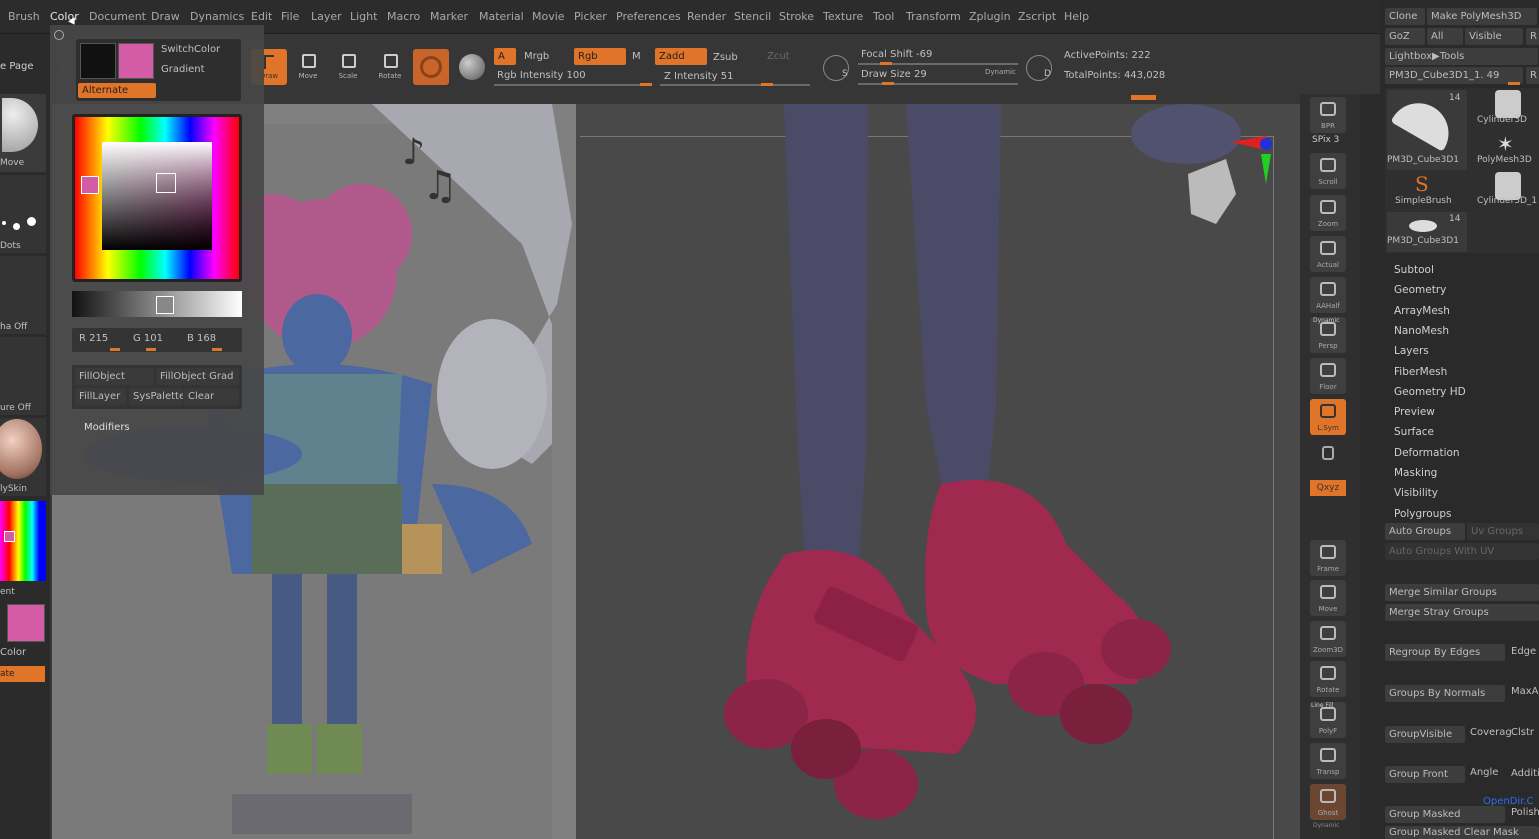 The image size is (1539, 839). What do you see at coordinates (896, 54) in the screenshot?
I see `focal-shift-slider: Focal Shift -69` at bounding box center [896, 54].